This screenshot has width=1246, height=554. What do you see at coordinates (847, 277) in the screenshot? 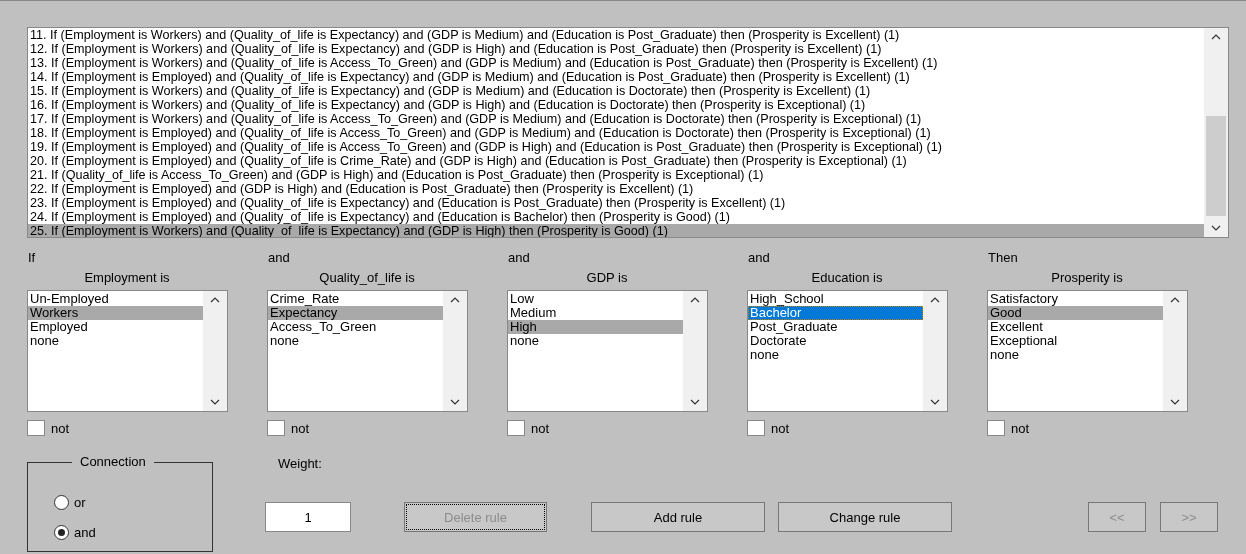
I see `variable-label: Education is` at bounding box center [847, 277].